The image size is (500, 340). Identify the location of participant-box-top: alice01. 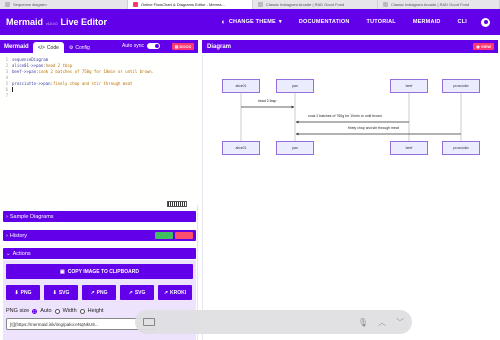
(241, 86).